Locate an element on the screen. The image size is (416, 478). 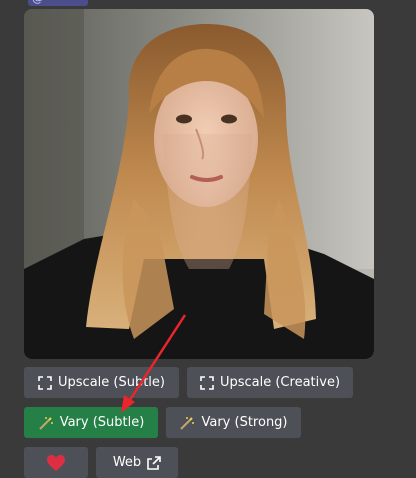
favorite-button is located at coordinates (56, 462).